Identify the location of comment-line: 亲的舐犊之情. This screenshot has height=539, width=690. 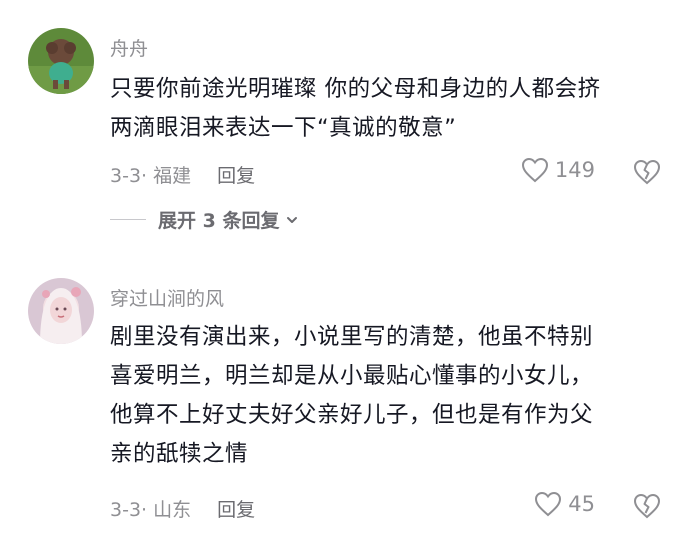
(179, 454).